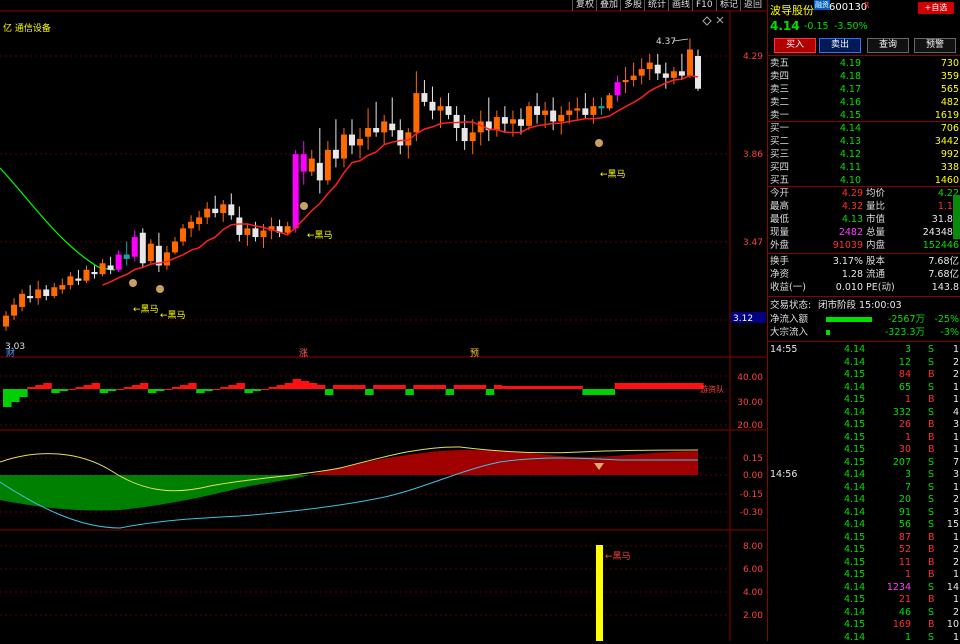 Image resolution: width=960 pixels, height=644 pixels. What do you see at coordinates (949, 63) in the screenshot?
I see `ask-volume: 730` at bounding box center [949, 63].